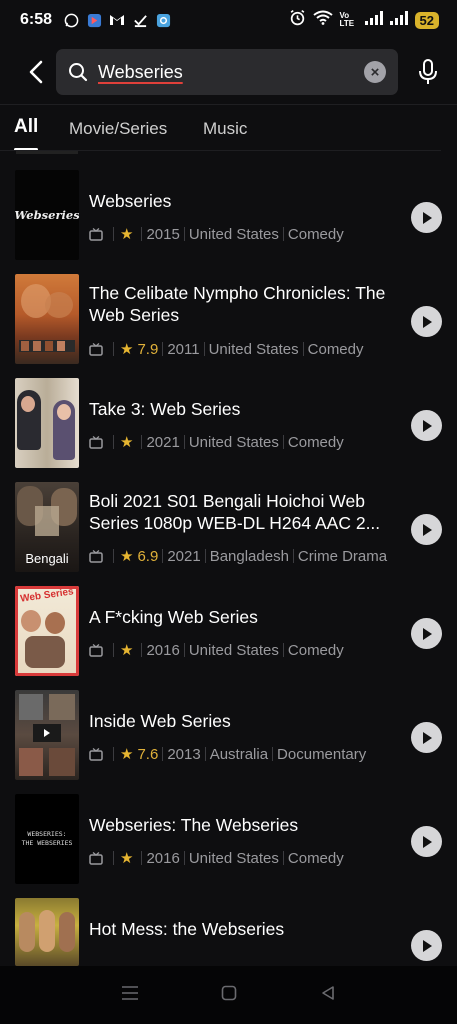 This screenshot has height=1024, width=457. What do you see at coordinates (225, 133) in the screenshot?
I see `tab-music: Music` at bounding box center [225, 133].